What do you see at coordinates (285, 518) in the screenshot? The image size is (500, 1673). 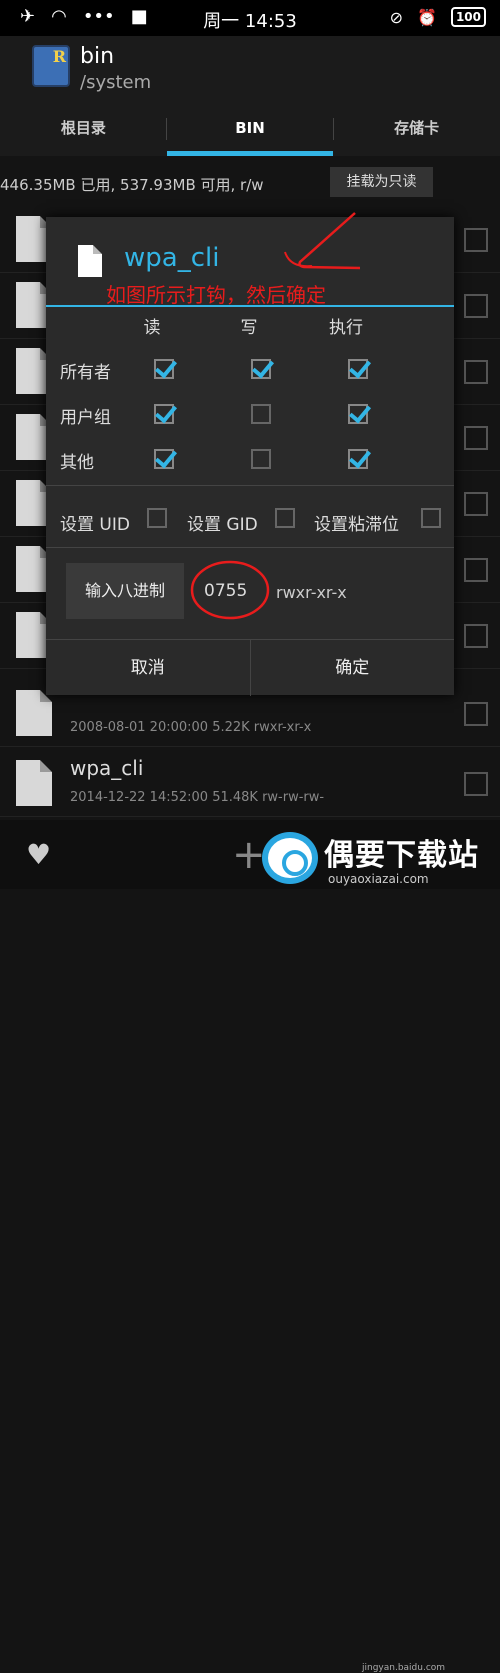 I see `set-gid-checkbox` at bounding box center [285, 518].